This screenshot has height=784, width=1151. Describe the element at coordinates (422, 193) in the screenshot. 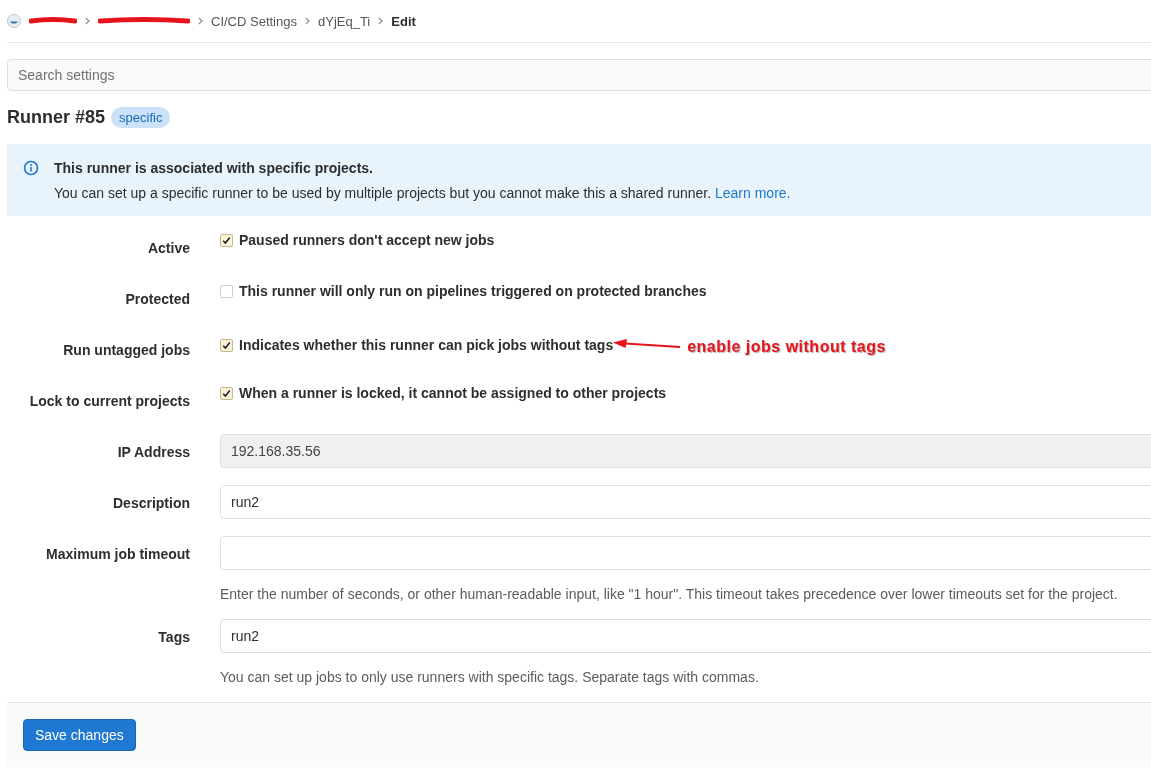

I see `alert-text: You can set up a specific runner to be used by multiple projects but you cannot make this a shared runner. Learn more.` at that location.